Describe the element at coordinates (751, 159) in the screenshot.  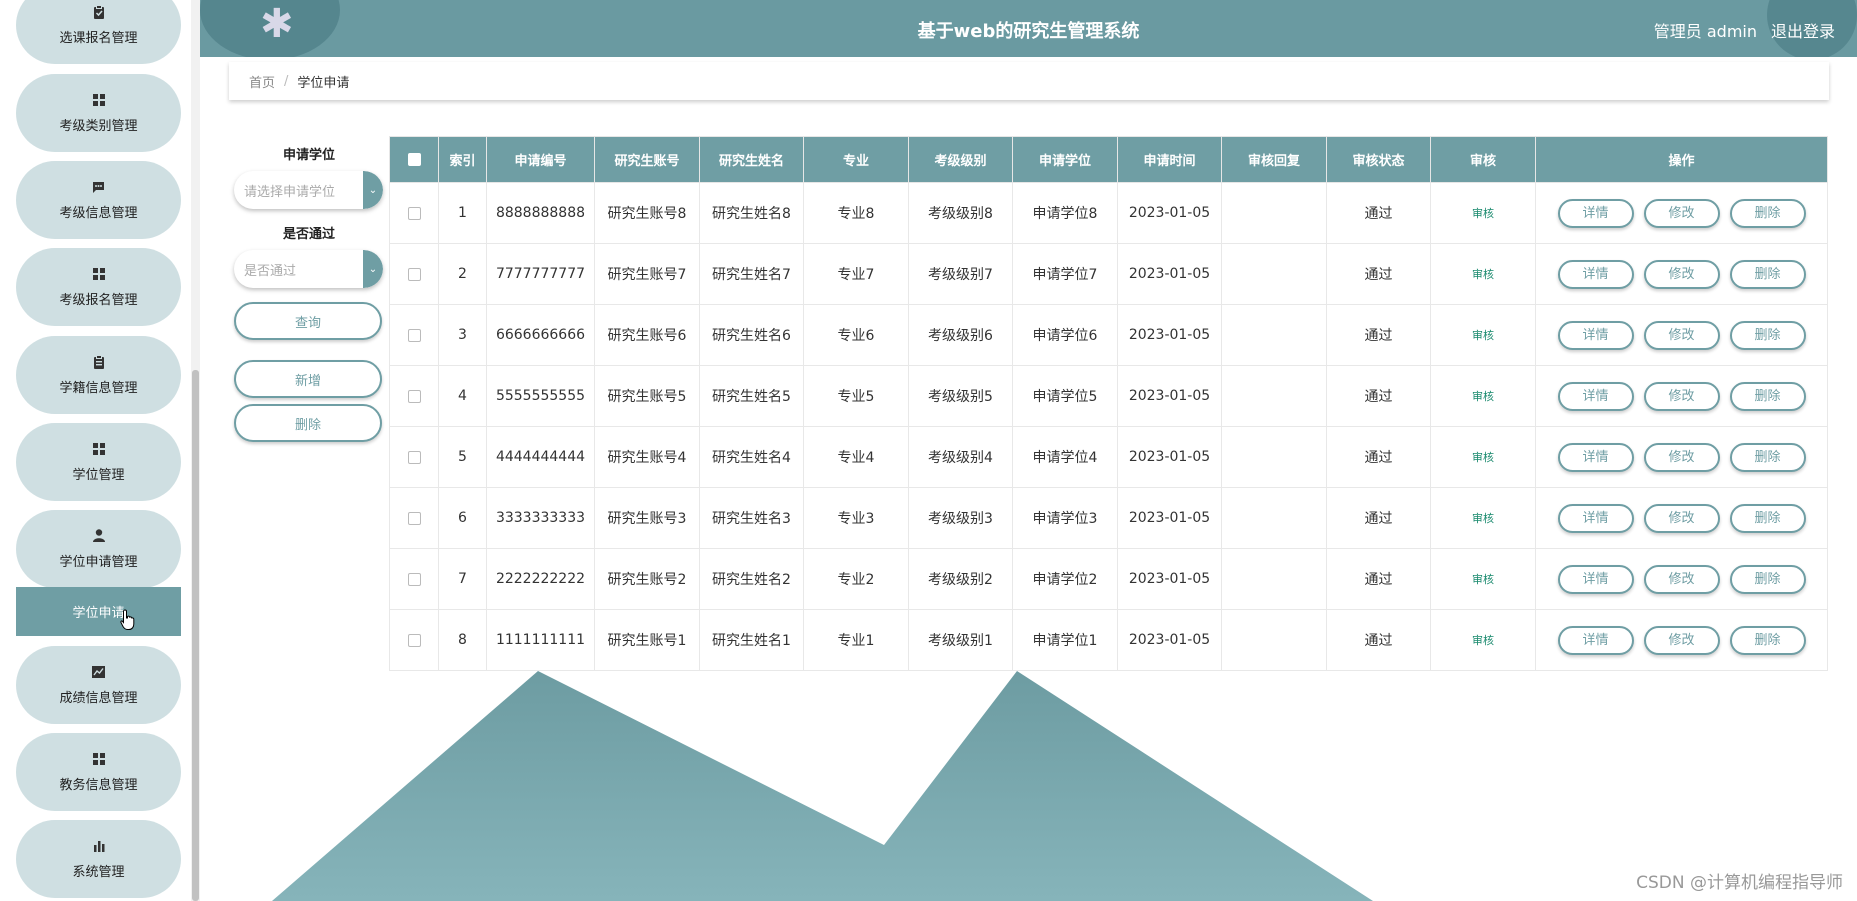
I see `column-header: 研究生姓名` at that location.